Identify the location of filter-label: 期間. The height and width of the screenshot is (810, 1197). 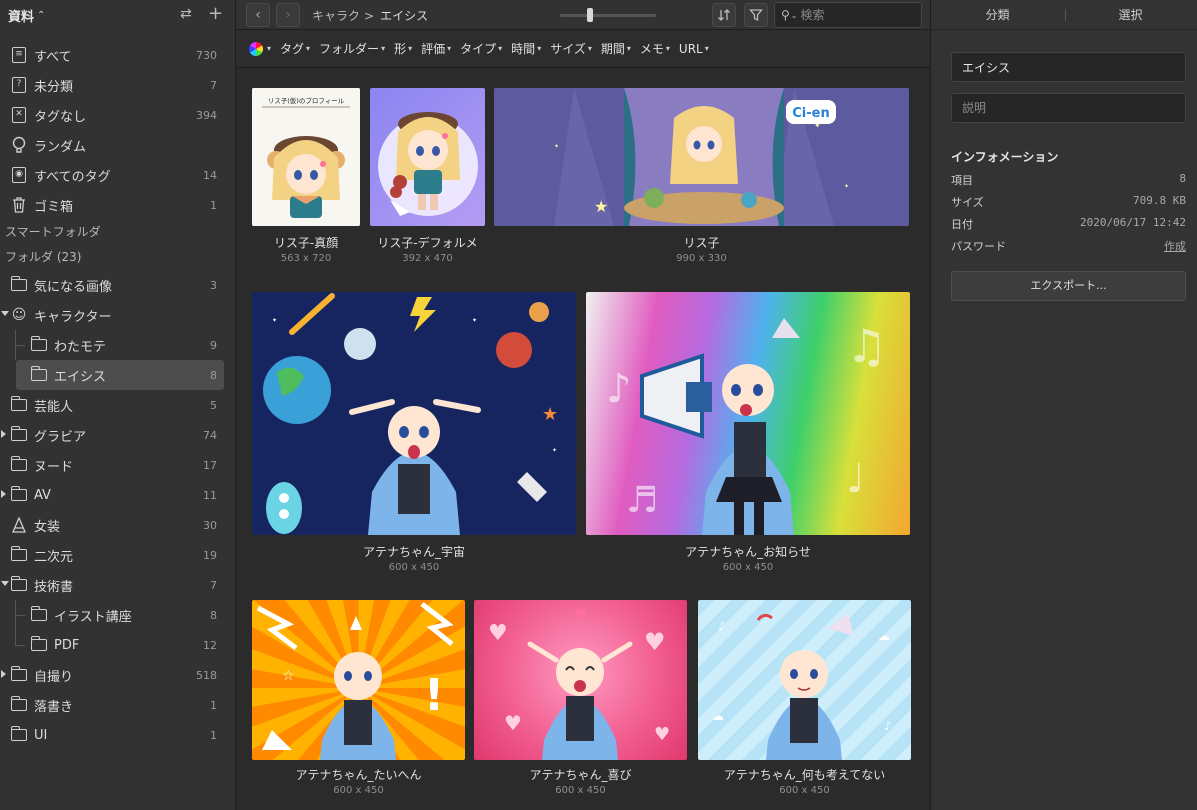
(612, 49).